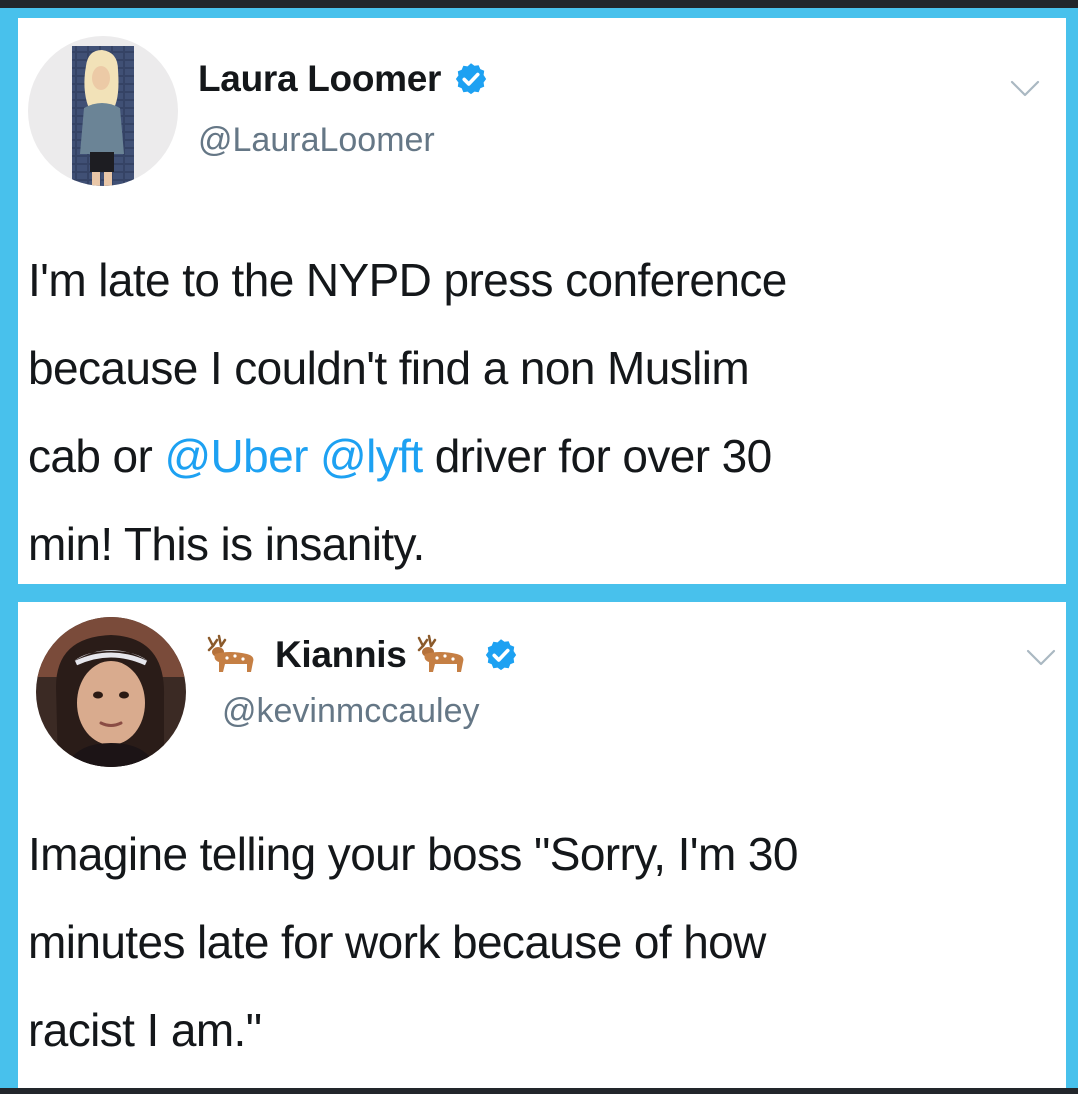  I want to click on mention-link-uber: @Uber, so click(236, 456).